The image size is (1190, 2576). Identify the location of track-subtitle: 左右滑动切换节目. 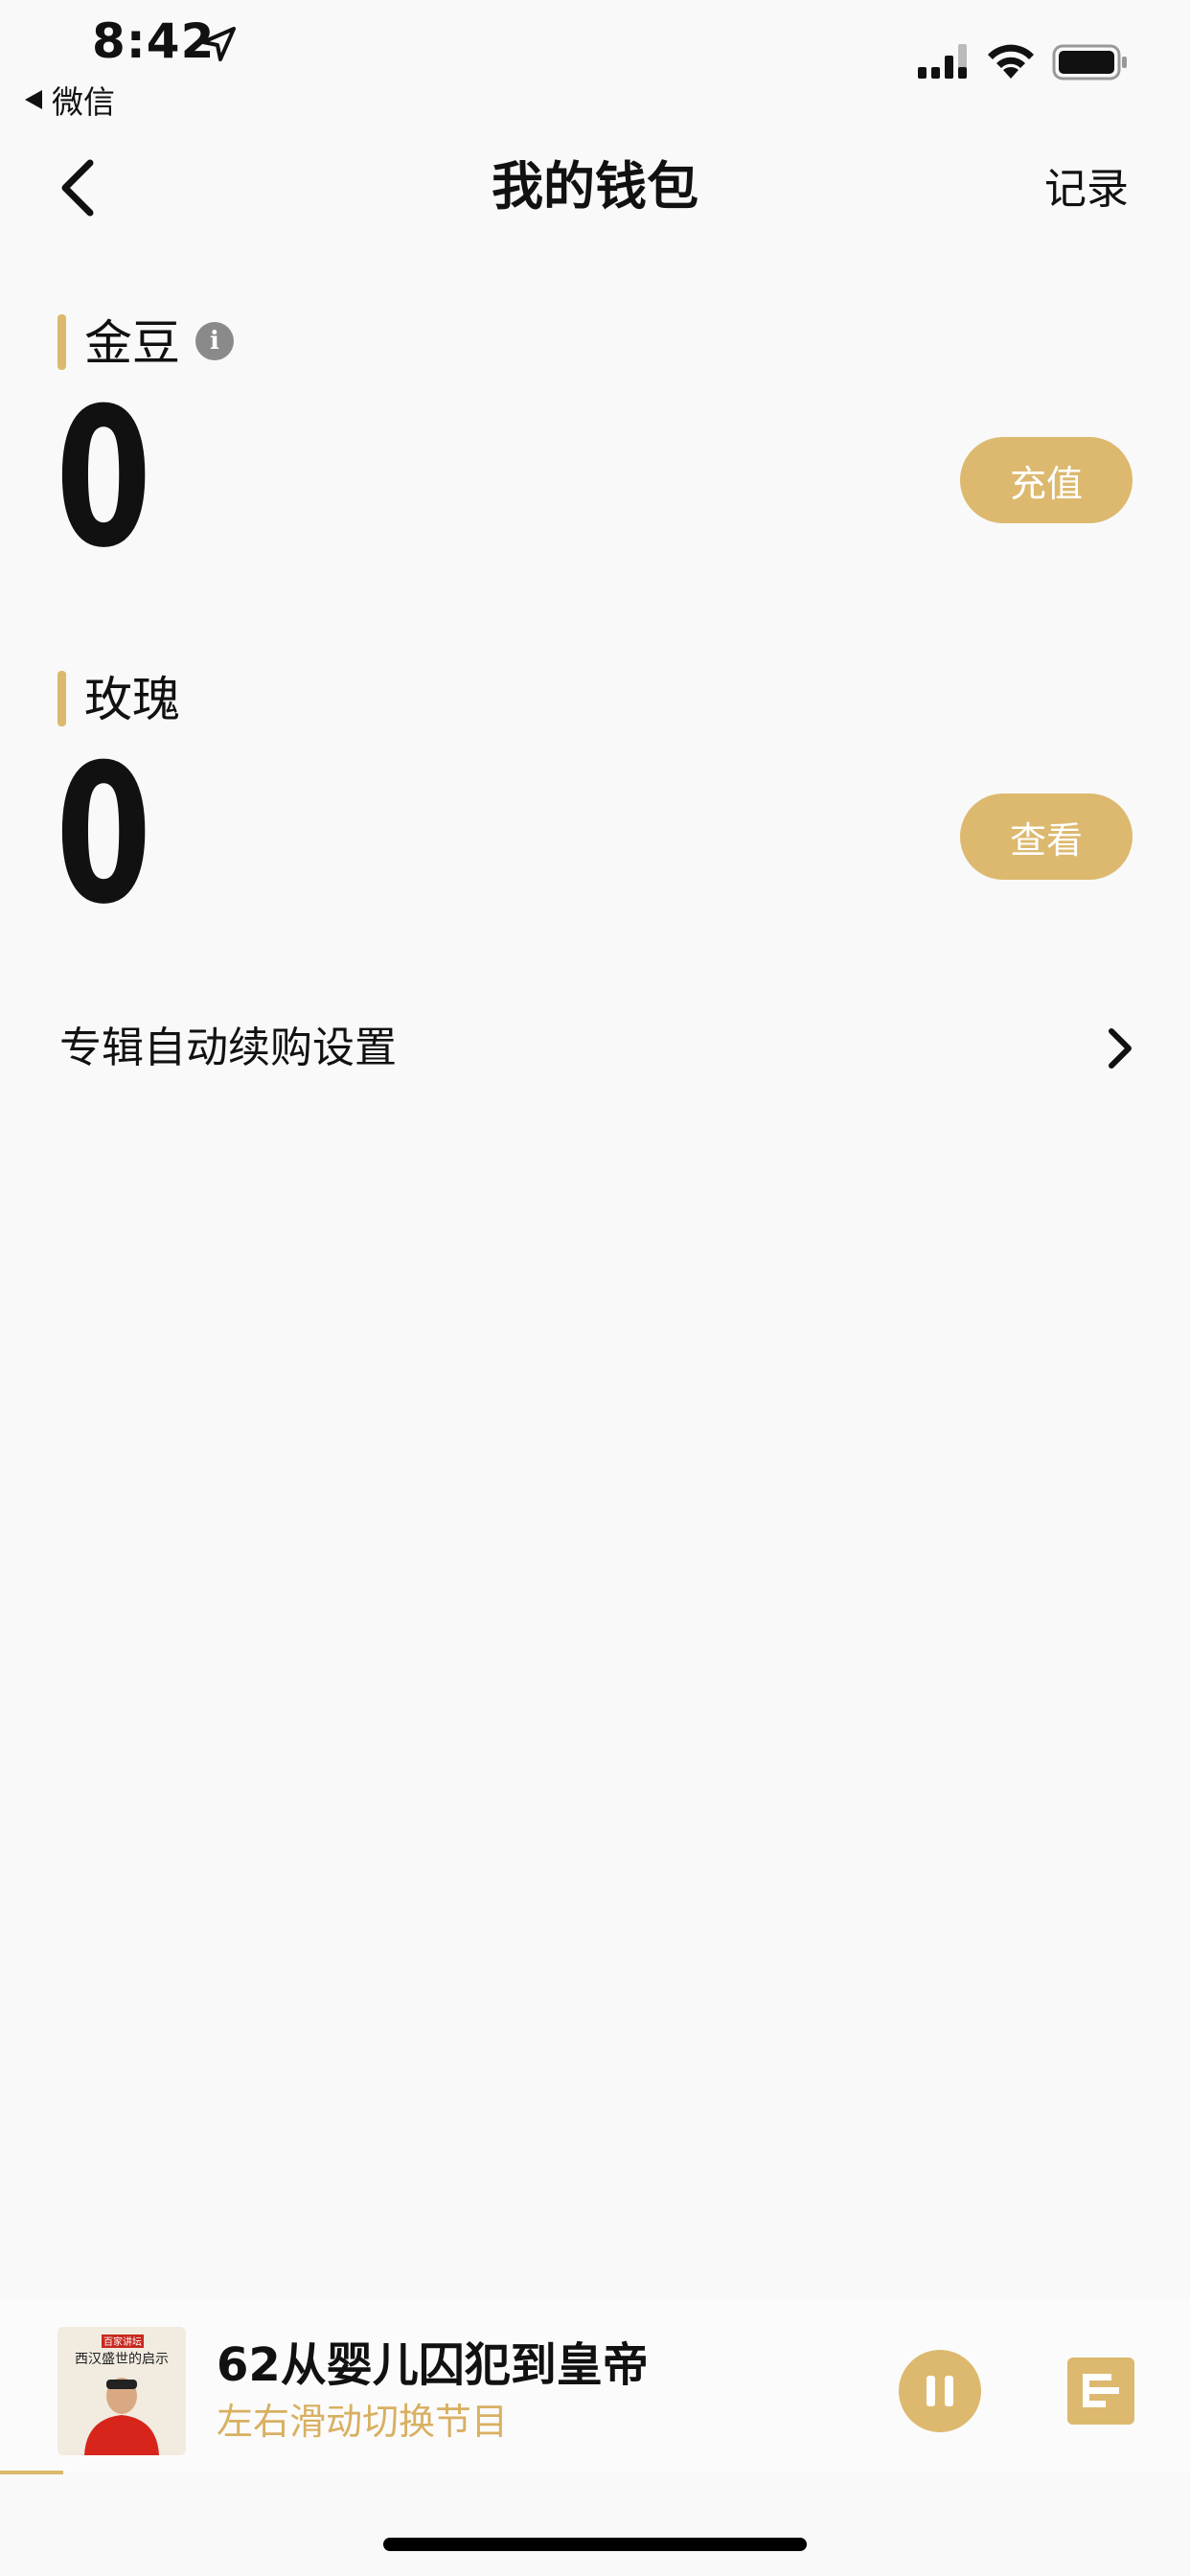
(363, 2422).